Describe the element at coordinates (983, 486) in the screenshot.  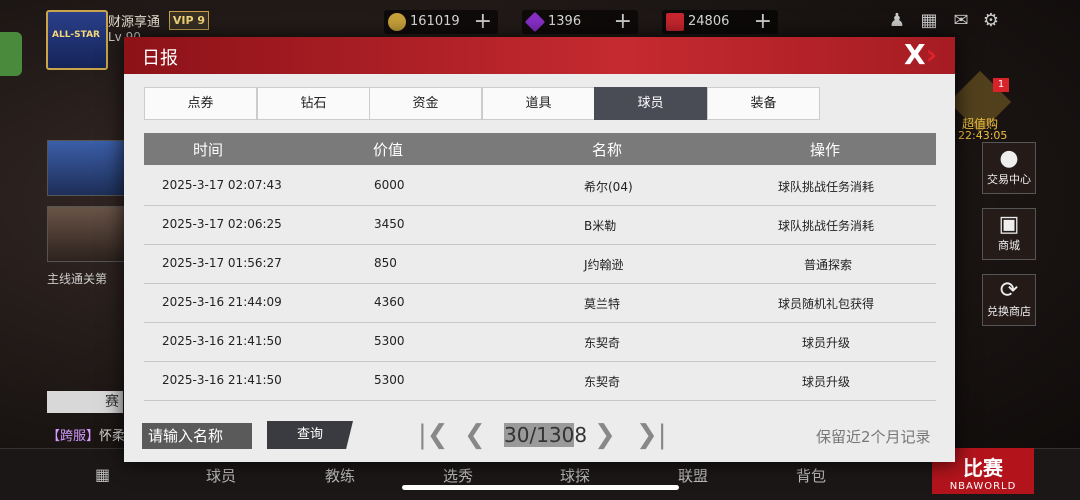
I see `match-sub: NBAWORLD` at that location.